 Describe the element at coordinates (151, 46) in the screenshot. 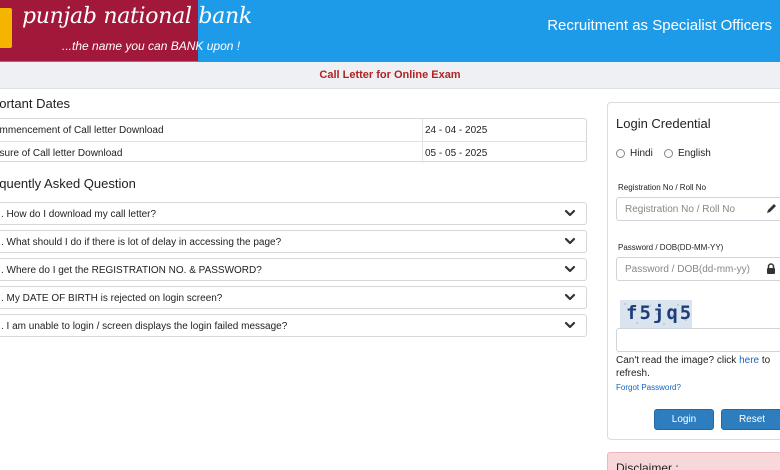

I see `bank-tagline: ...the name you can BANK upon !` at that location.